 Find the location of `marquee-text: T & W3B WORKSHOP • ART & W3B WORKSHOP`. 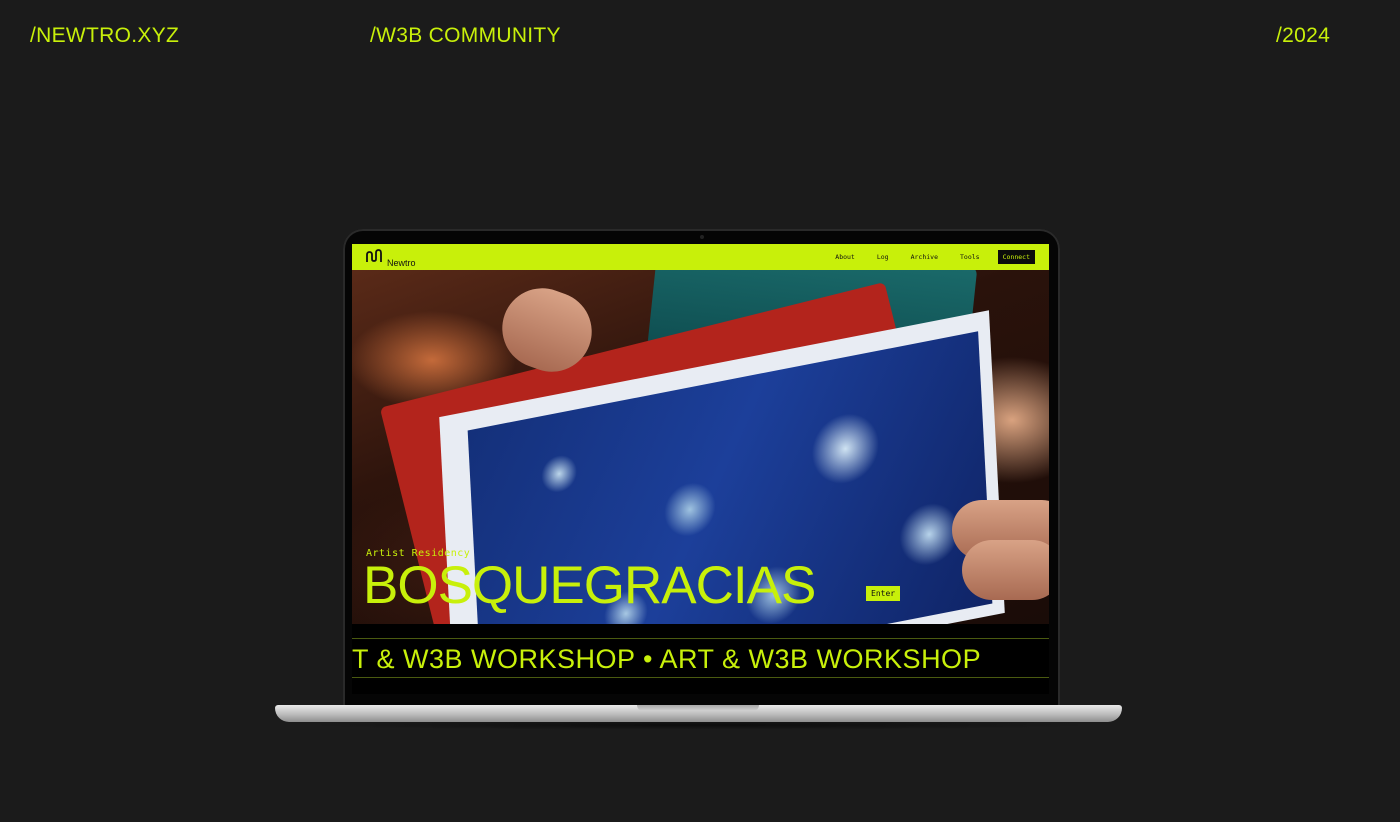

marquee-text: T & W3B WORKSHOP • ART & W3B WORKSHOP is located at coordinates (667, 659).